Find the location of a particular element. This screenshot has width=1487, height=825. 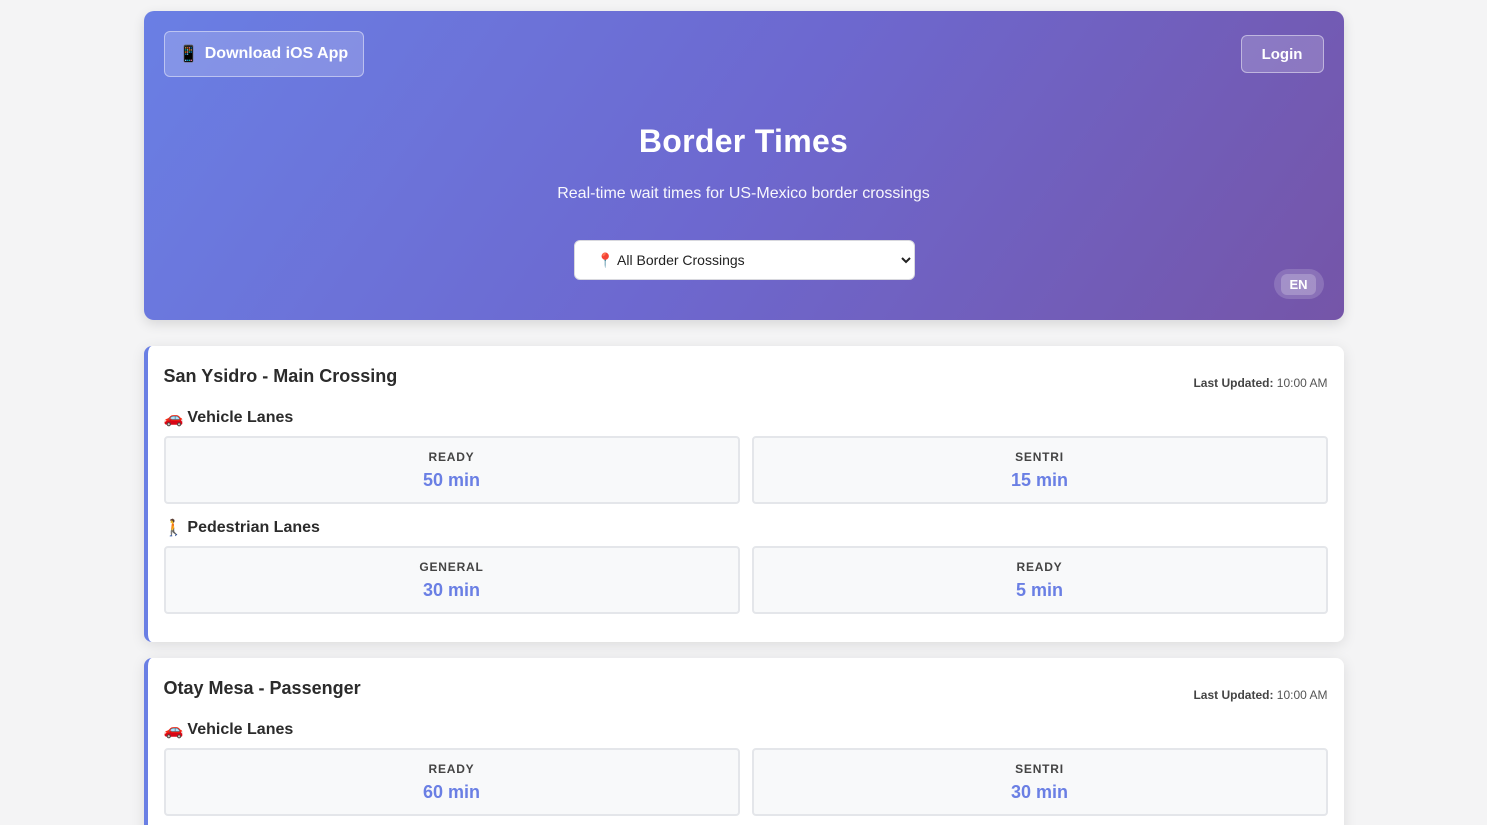

lane-wait-time: 60 min is located at coordinates (451, 792).